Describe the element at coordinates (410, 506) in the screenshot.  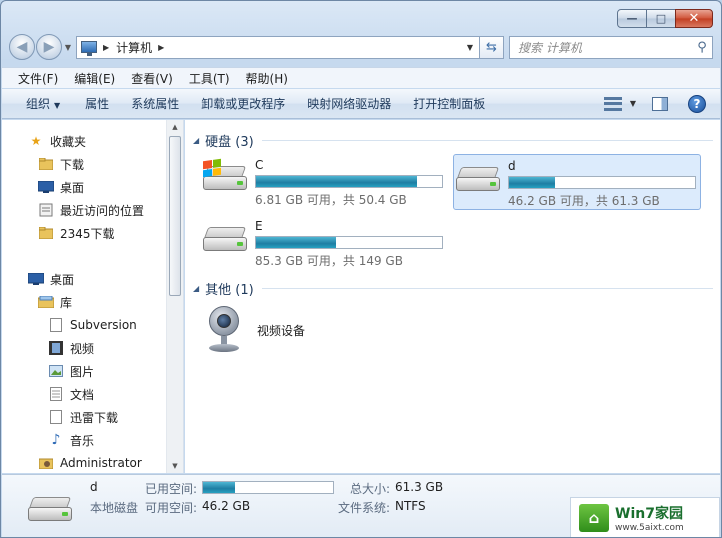
I see `details-fs-value: NTFS` at that location.